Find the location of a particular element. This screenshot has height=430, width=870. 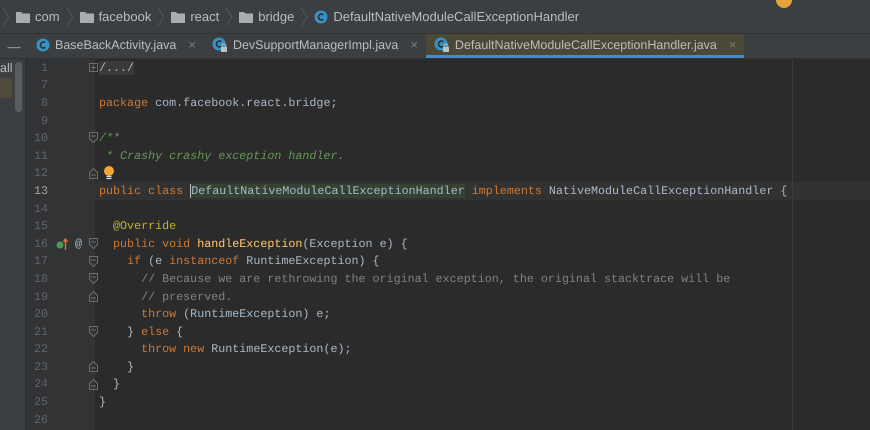

panel-item: all is located at coordinates (6, 68).